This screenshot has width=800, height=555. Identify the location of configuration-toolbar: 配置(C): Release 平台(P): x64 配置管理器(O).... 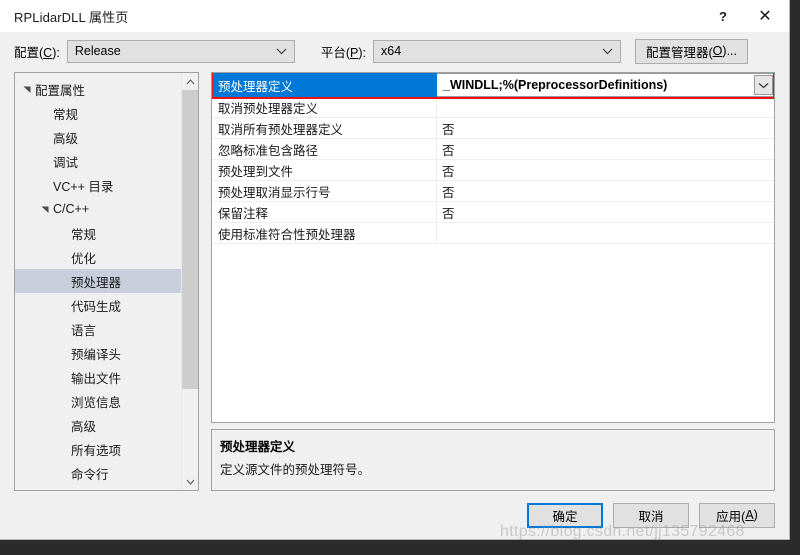
(394, 51).